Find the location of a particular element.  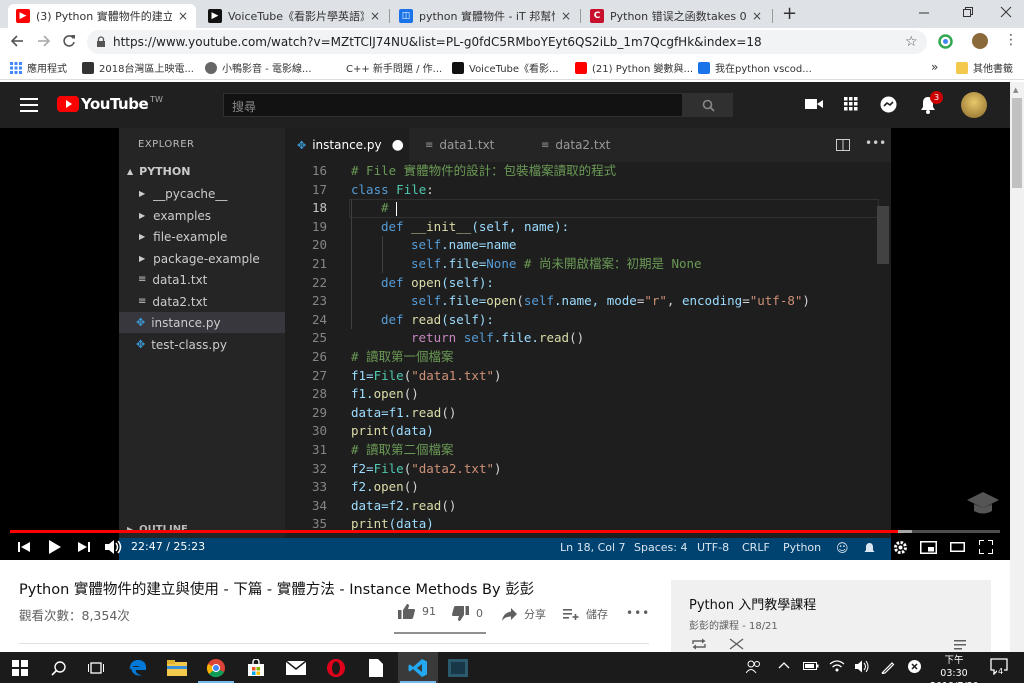

shuffle-icon is located at coordinates (737, 644).